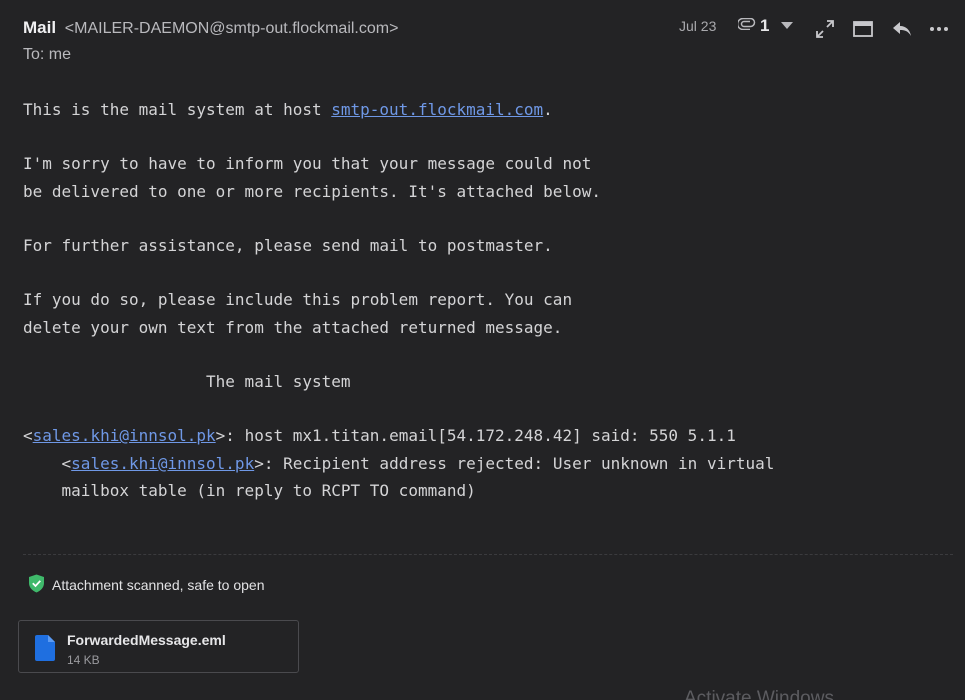  What do you see at coordinates (488, 554) in the screenshot?
I see `divider` at bounding box center [488, 554].